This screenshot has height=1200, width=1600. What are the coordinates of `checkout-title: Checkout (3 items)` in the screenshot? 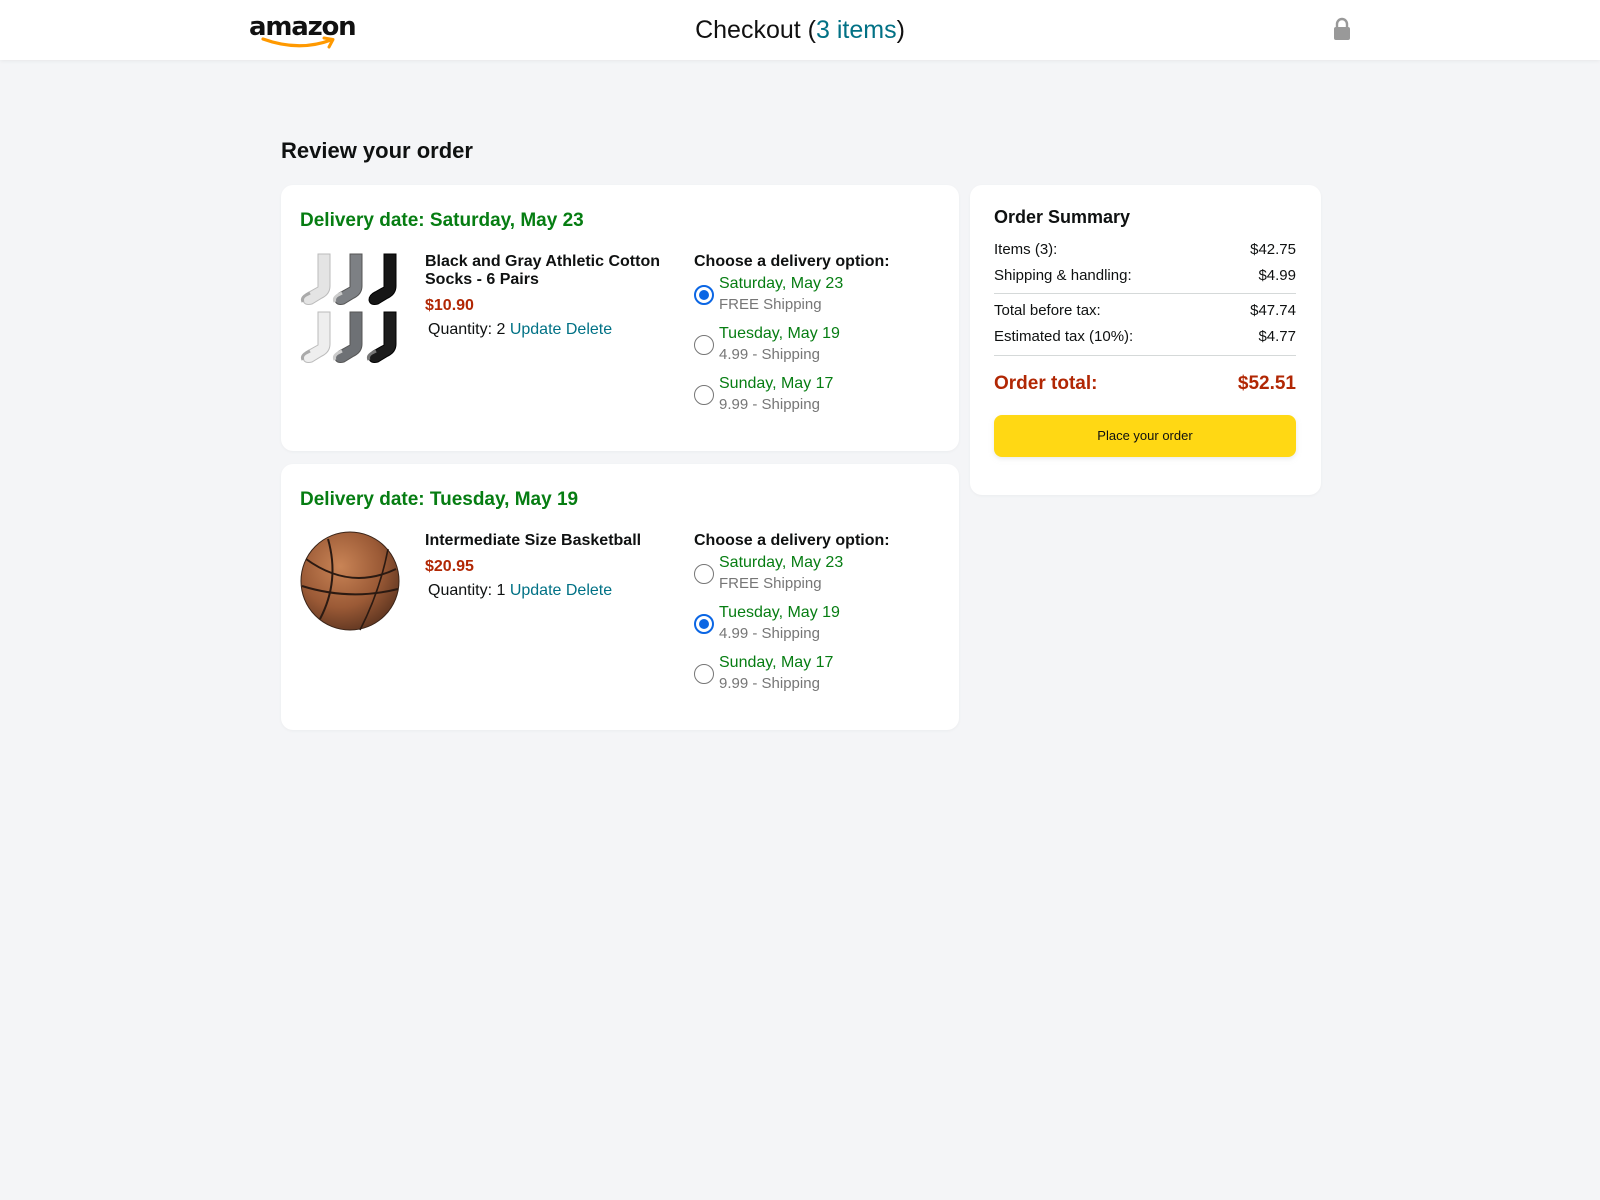 It's located at (800, 30).